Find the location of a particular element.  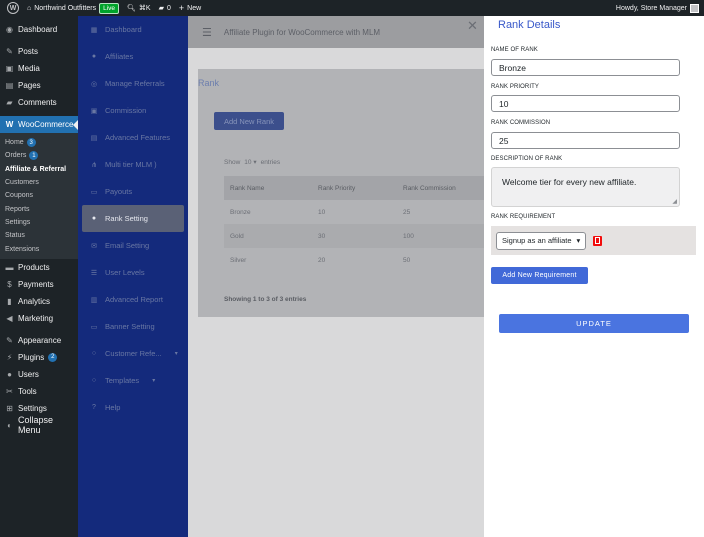

submenu-affiliate: Affiliate & Referral is located at coordinates (39, 169).